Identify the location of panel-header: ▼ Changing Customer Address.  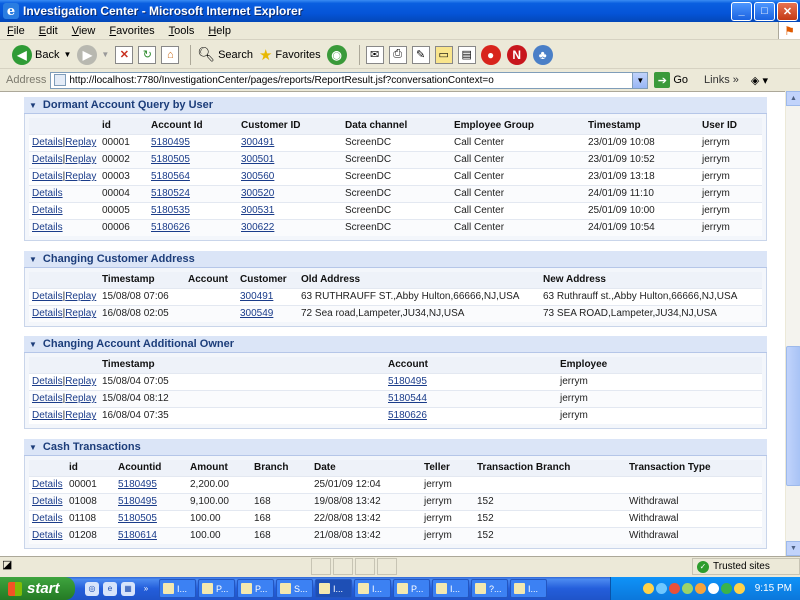
(395, 259).